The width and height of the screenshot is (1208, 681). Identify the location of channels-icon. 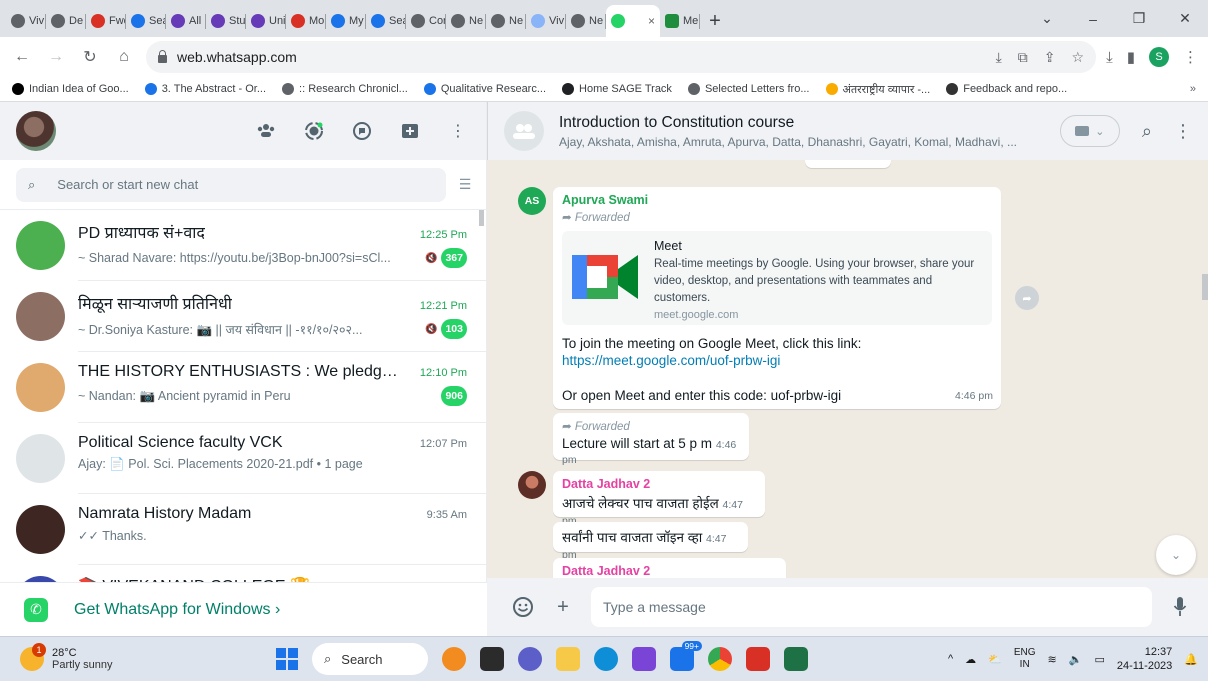
(362, 131).